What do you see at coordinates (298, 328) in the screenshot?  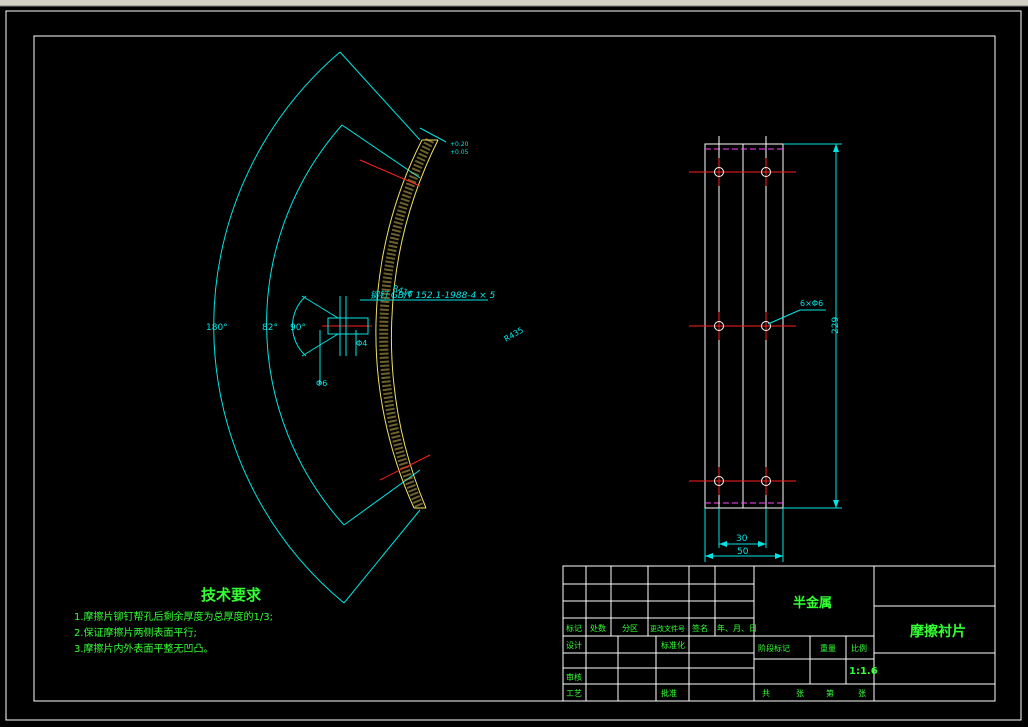 I see `dim-90-label: 90°` at bounding box center [298, 328].